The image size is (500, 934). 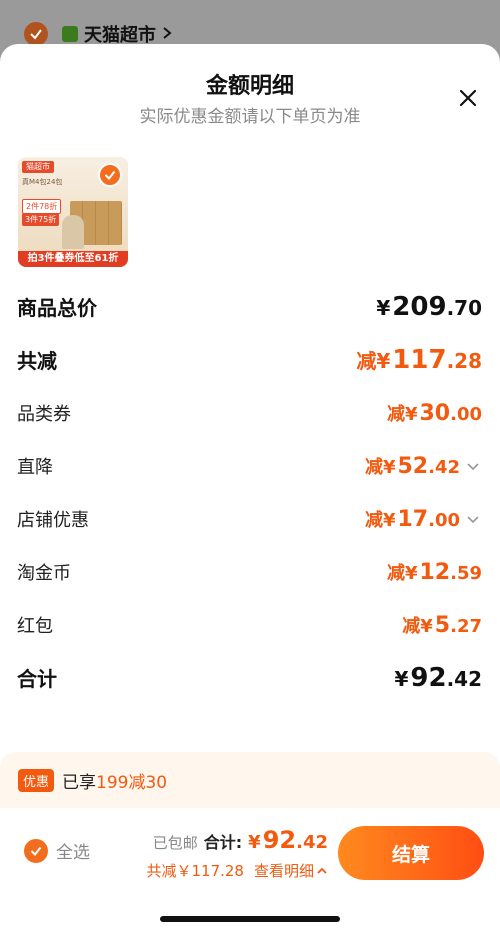 What do you see at coordinates (250, 412) in the screenshot?
I see `price-row: 品类券 减 ¥30.00` at bounding box center [250, 412].